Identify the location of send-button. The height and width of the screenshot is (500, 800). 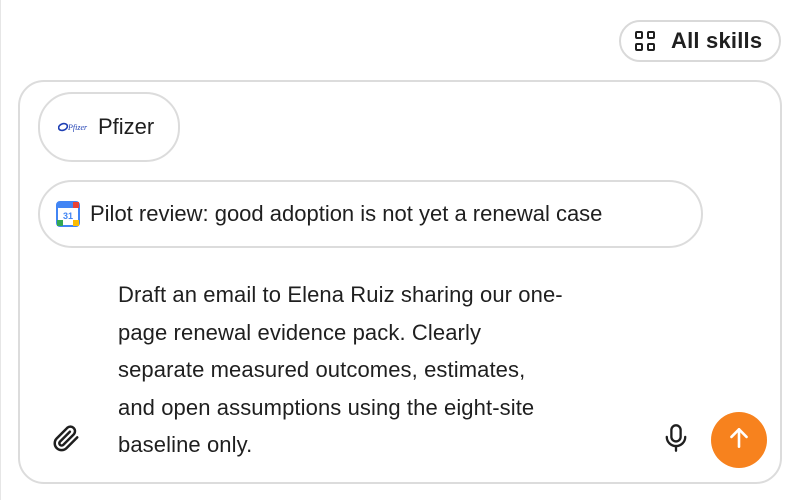
(739, 440).